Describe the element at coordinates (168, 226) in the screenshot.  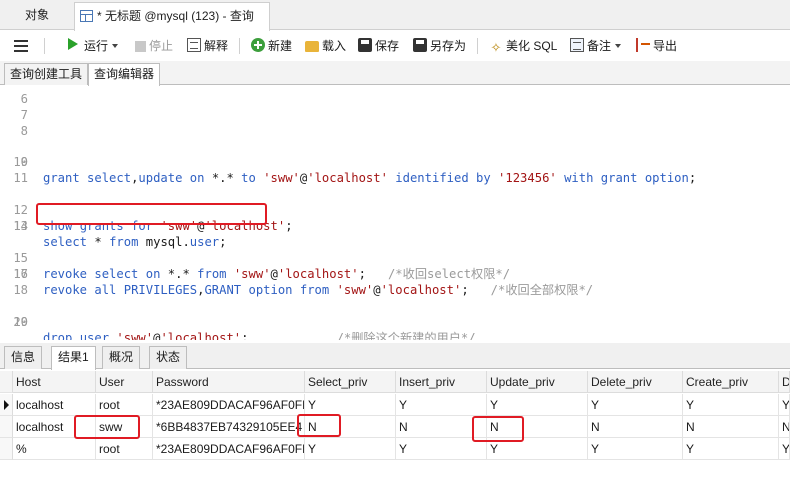
I see `code-line-show-grants: show grants for 'sww'@'localhost';` at that location.